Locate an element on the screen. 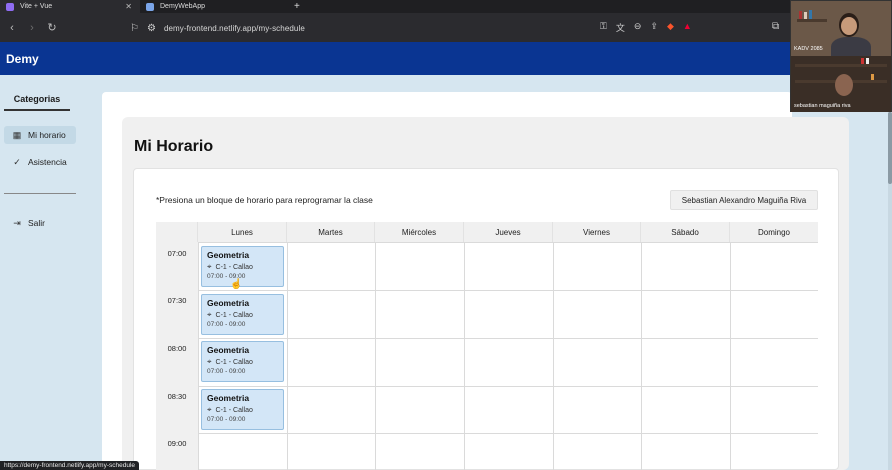 This screenshot has width=892, height=470. time-label: 09:00 is located at coordinates (177, 443).